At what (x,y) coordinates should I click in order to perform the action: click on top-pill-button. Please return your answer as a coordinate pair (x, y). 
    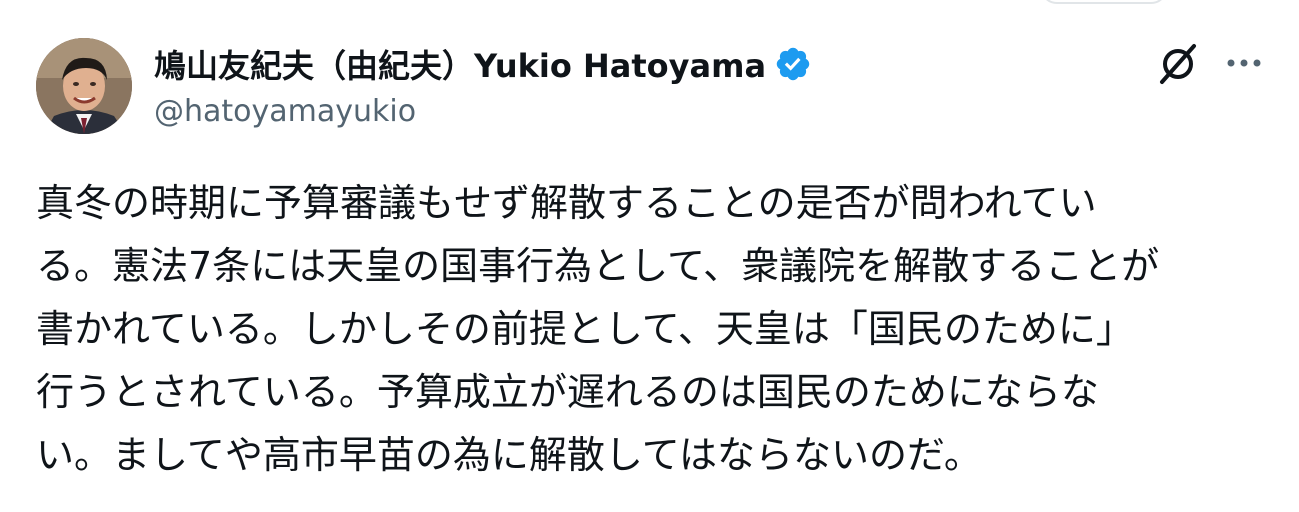
    Looking at the image, I should click on (1104, 2).